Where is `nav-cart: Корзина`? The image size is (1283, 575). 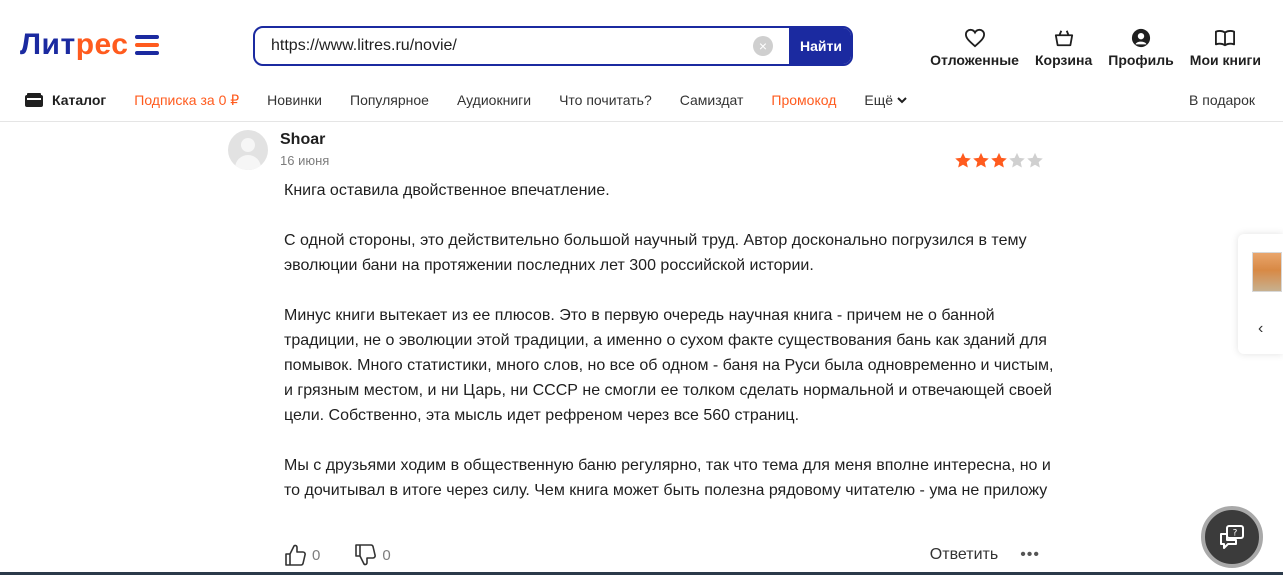 nav-cart: Корзина is located at coordinates (1063, 48).